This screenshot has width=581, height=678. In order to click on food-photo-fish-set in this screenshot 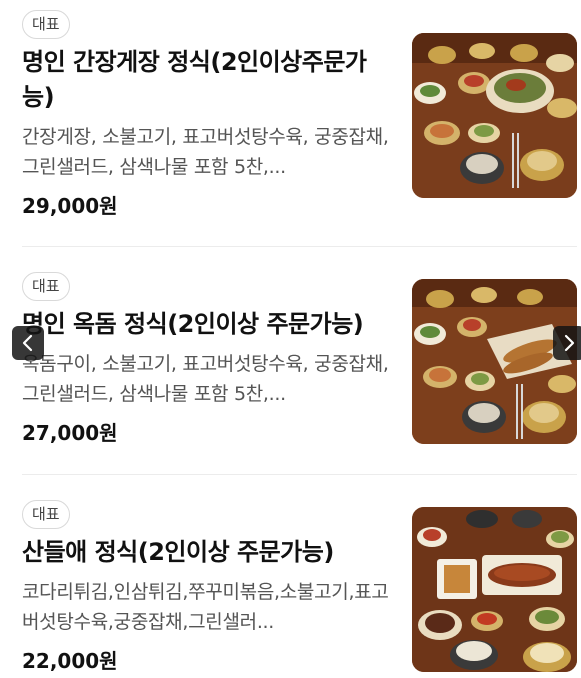, I will do `click(494, 361)`.